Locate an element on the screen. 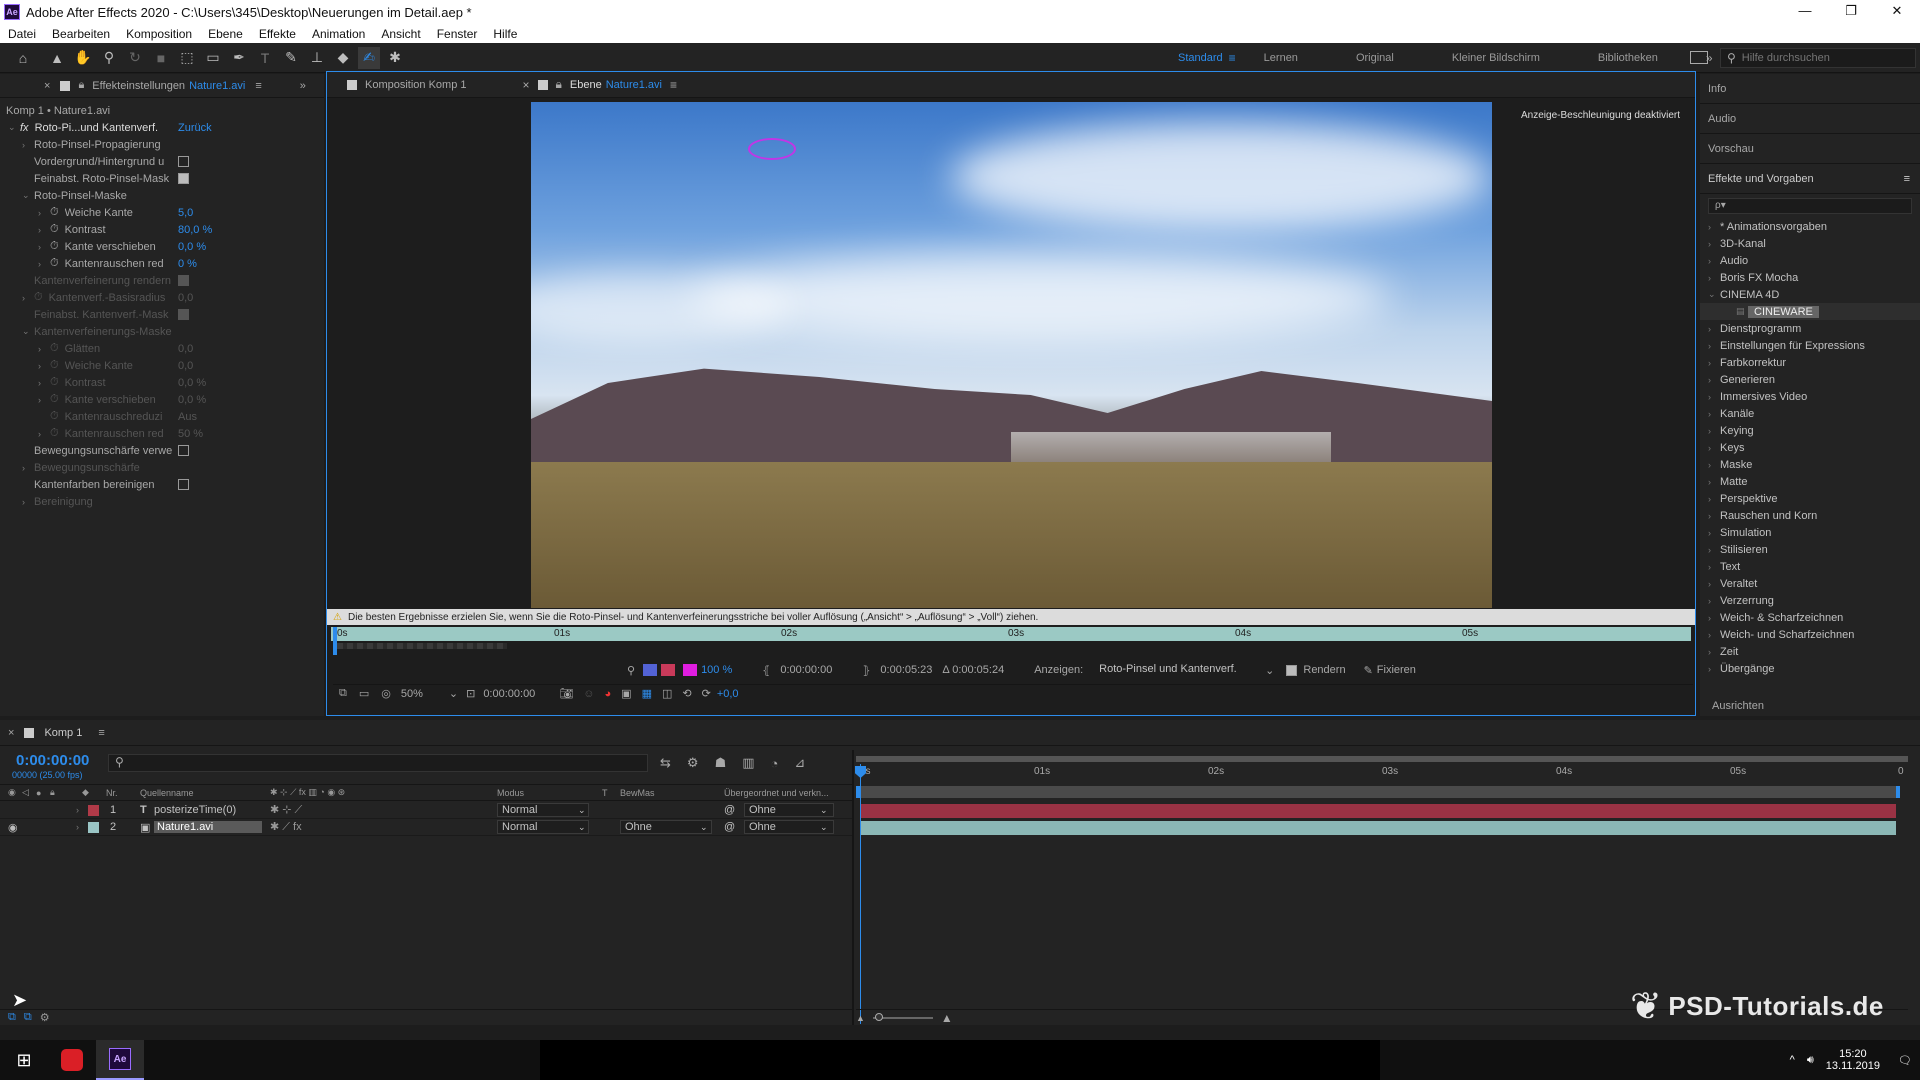 This screenshot has height=1080, width=1920. property-value: Aus is located at coordinates (187, 417).